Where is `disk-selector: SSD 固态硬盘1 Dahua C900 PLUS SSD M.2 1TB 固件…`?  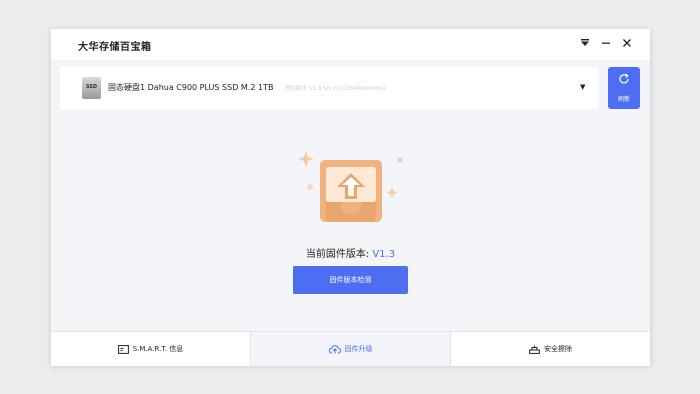 disk-selector: SSD 固态硬盘1 Dahua C900 PLUS SSD M.2 1TB 固件… is located at coordinates (329, 88).